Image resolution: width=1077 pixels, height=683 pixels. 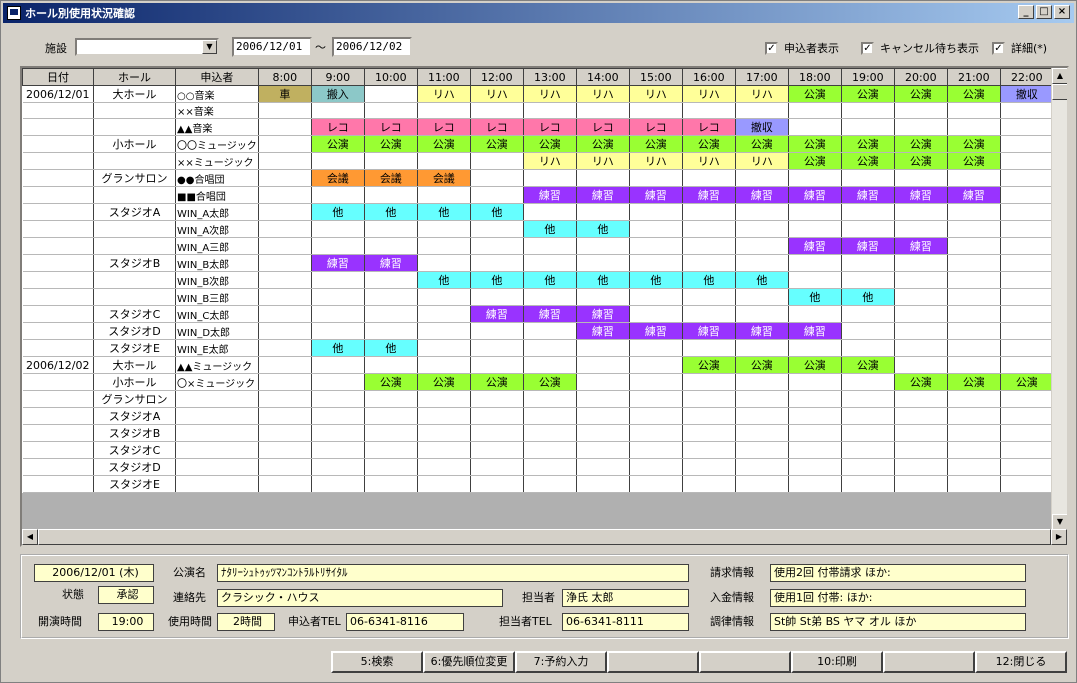 I want to click on time-column-header: 11:00, so click(x=443, y=77).